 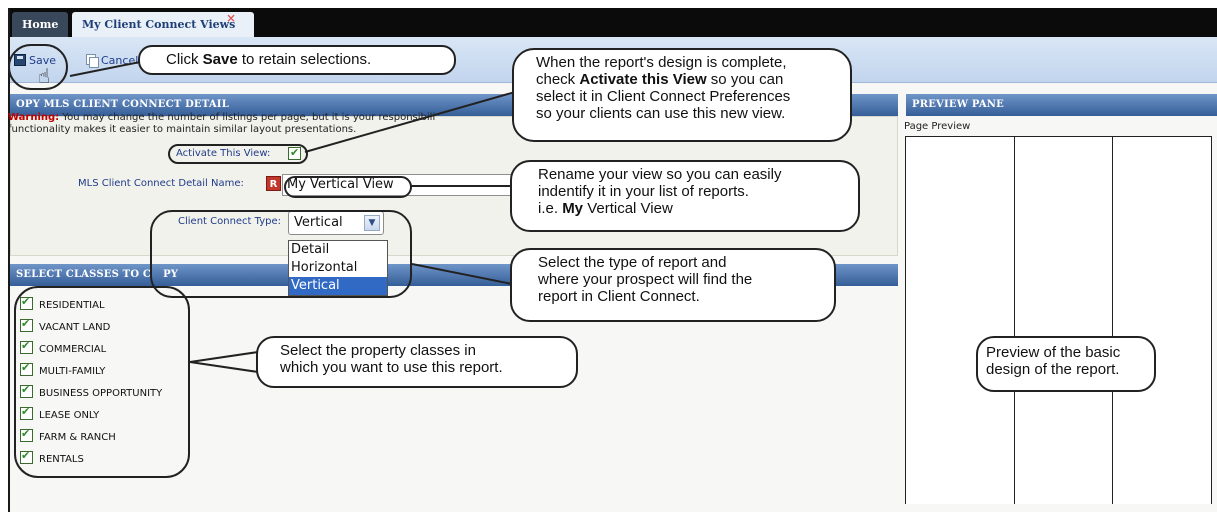 What do you see at coordinates (304, 59) in the screenshot?
I see `callout-save-post: to retain selections.` at bounding box center [304, 59].